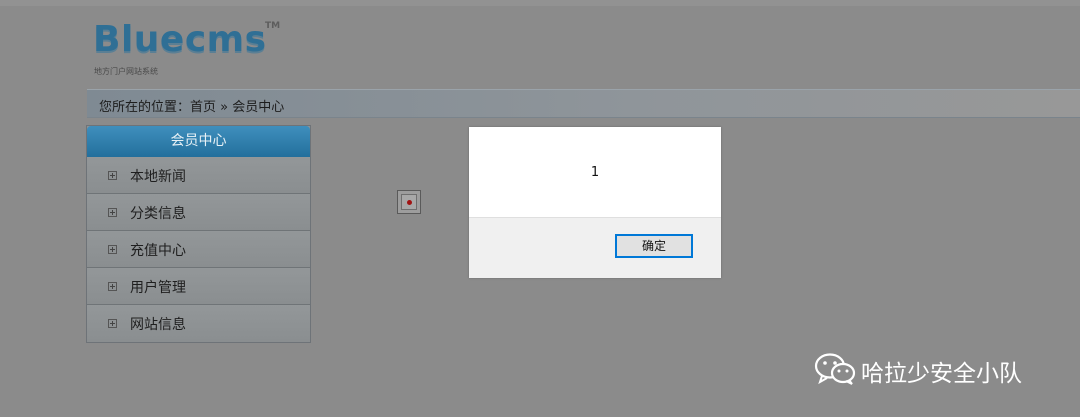 This screenshot has width=1080, height=417. I want to click on member-sidebar: 会员中心 本地新闻 分类信息 充值中心 用户管理 网站信息, so click(198, 234).